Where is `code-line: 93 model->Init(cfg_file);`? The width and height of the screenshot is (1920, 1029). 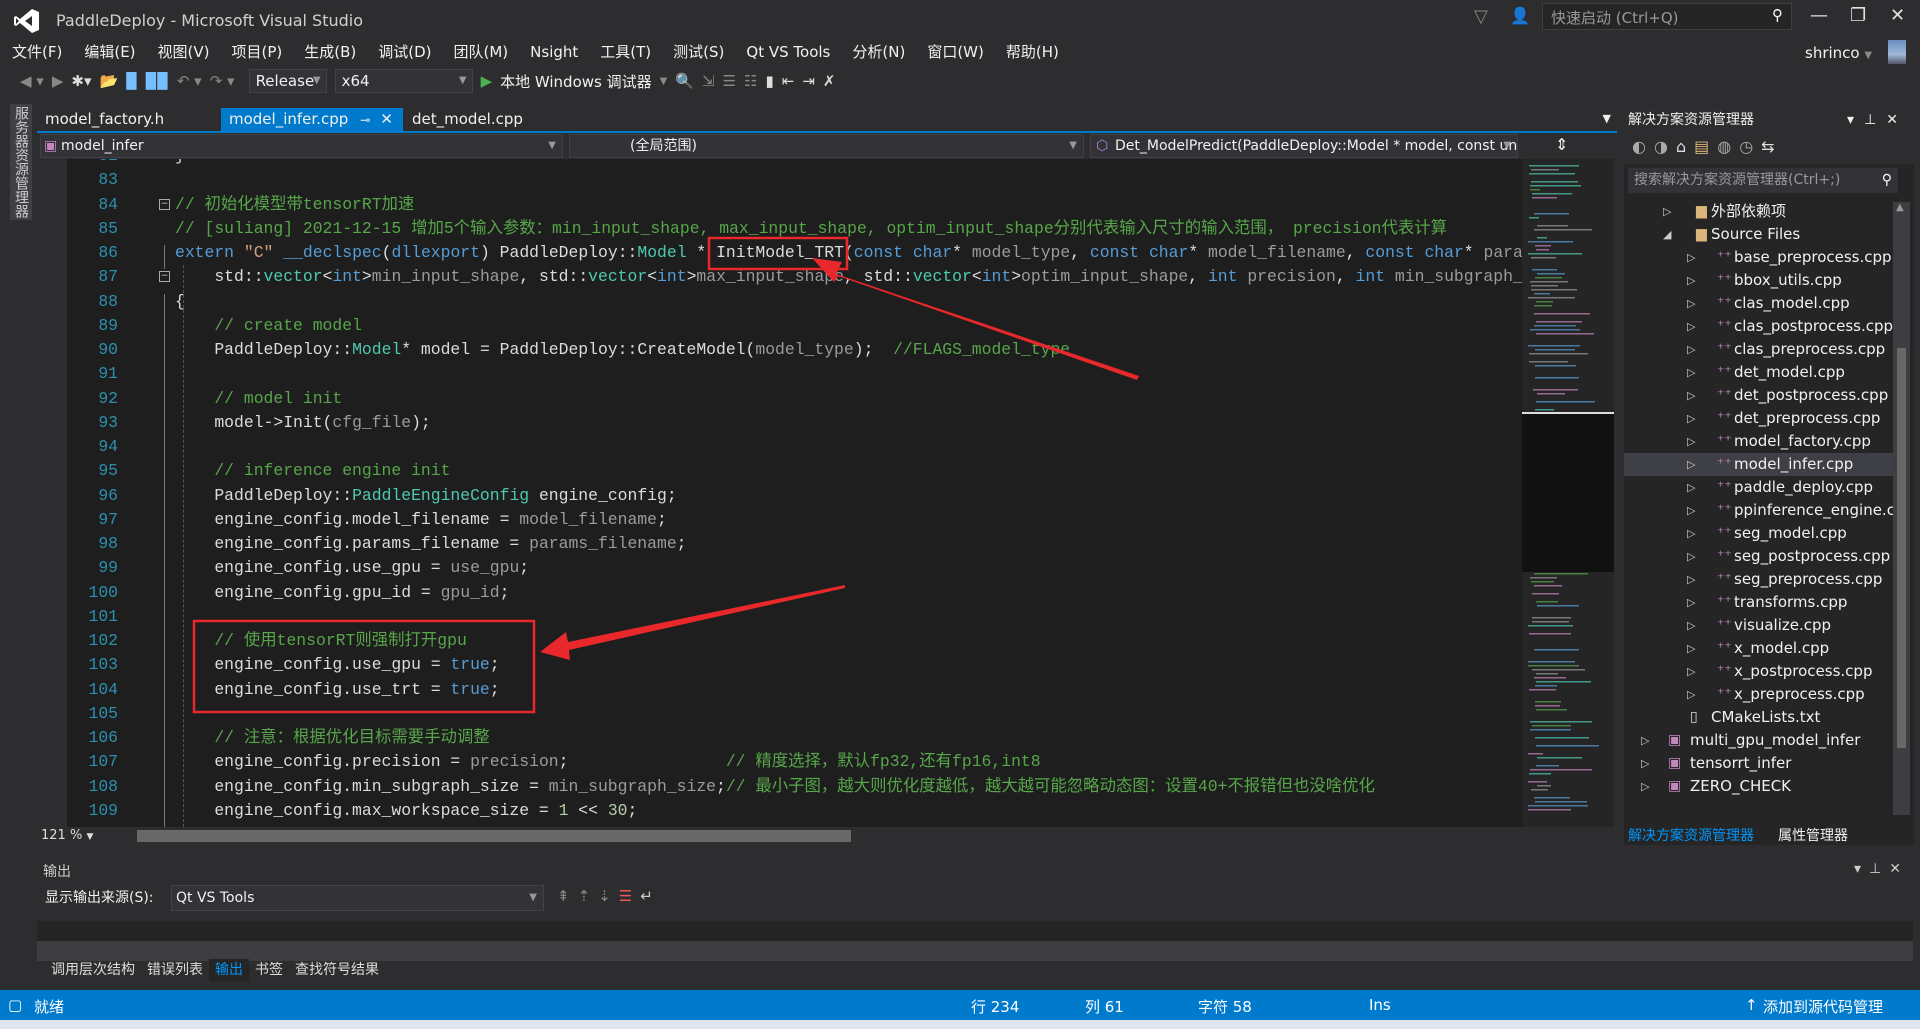
code-line: 93 model->Init(cfg_file); is located at coordinates (779, 423).